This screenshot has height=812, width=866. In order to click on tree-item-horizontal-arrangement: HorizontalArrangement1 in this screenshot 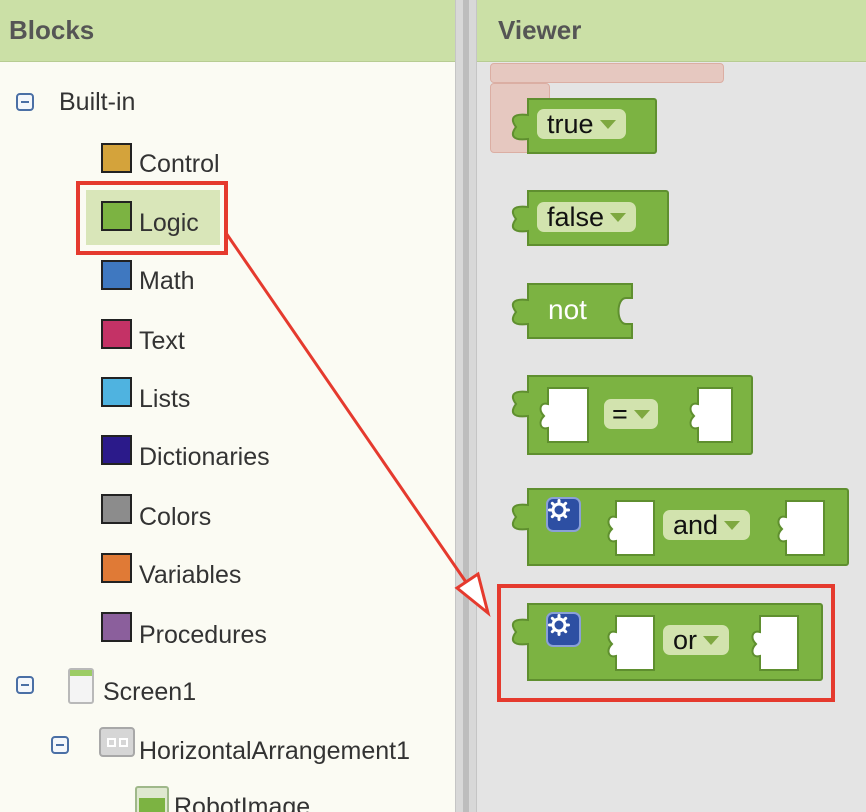, I will do `click(274, 751)`.